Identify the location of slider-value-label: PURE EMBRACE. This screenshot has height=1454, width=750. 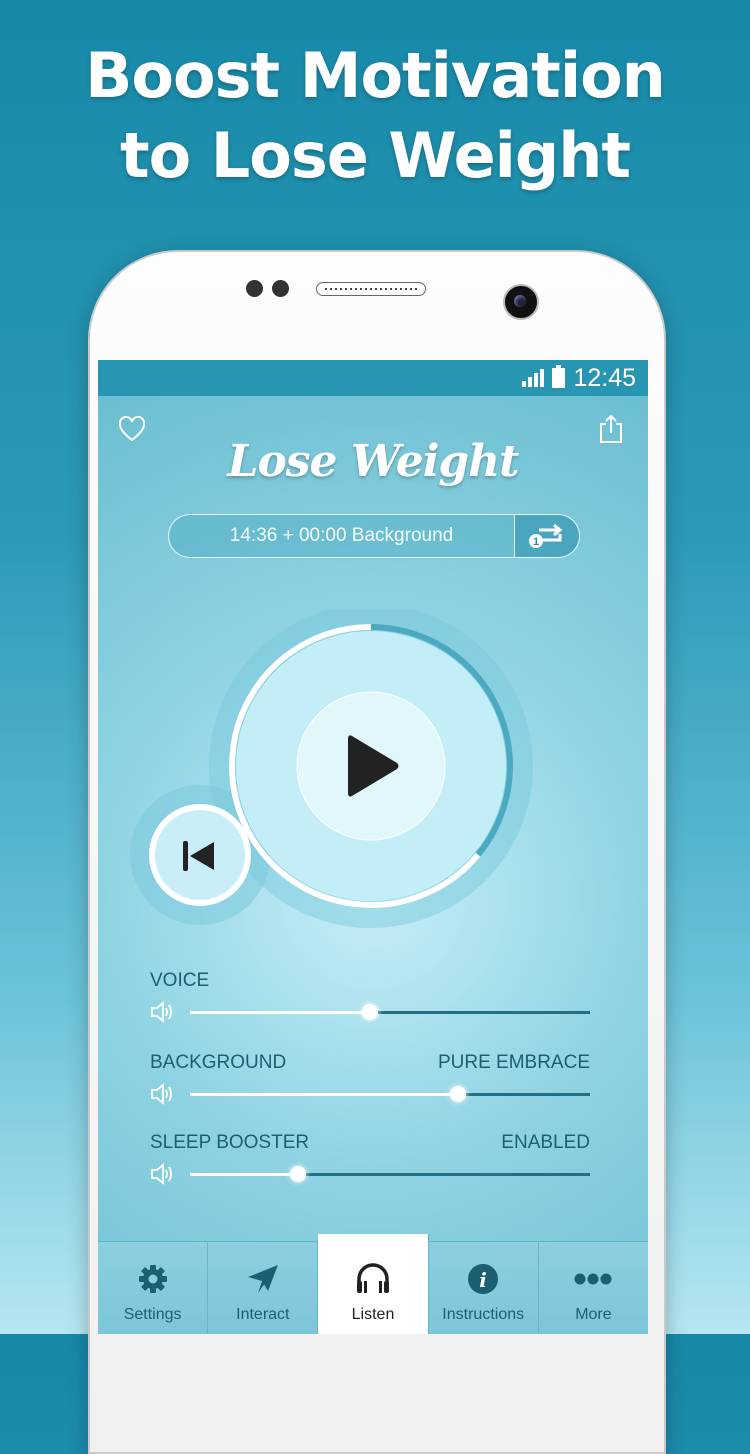
(514, 1065).